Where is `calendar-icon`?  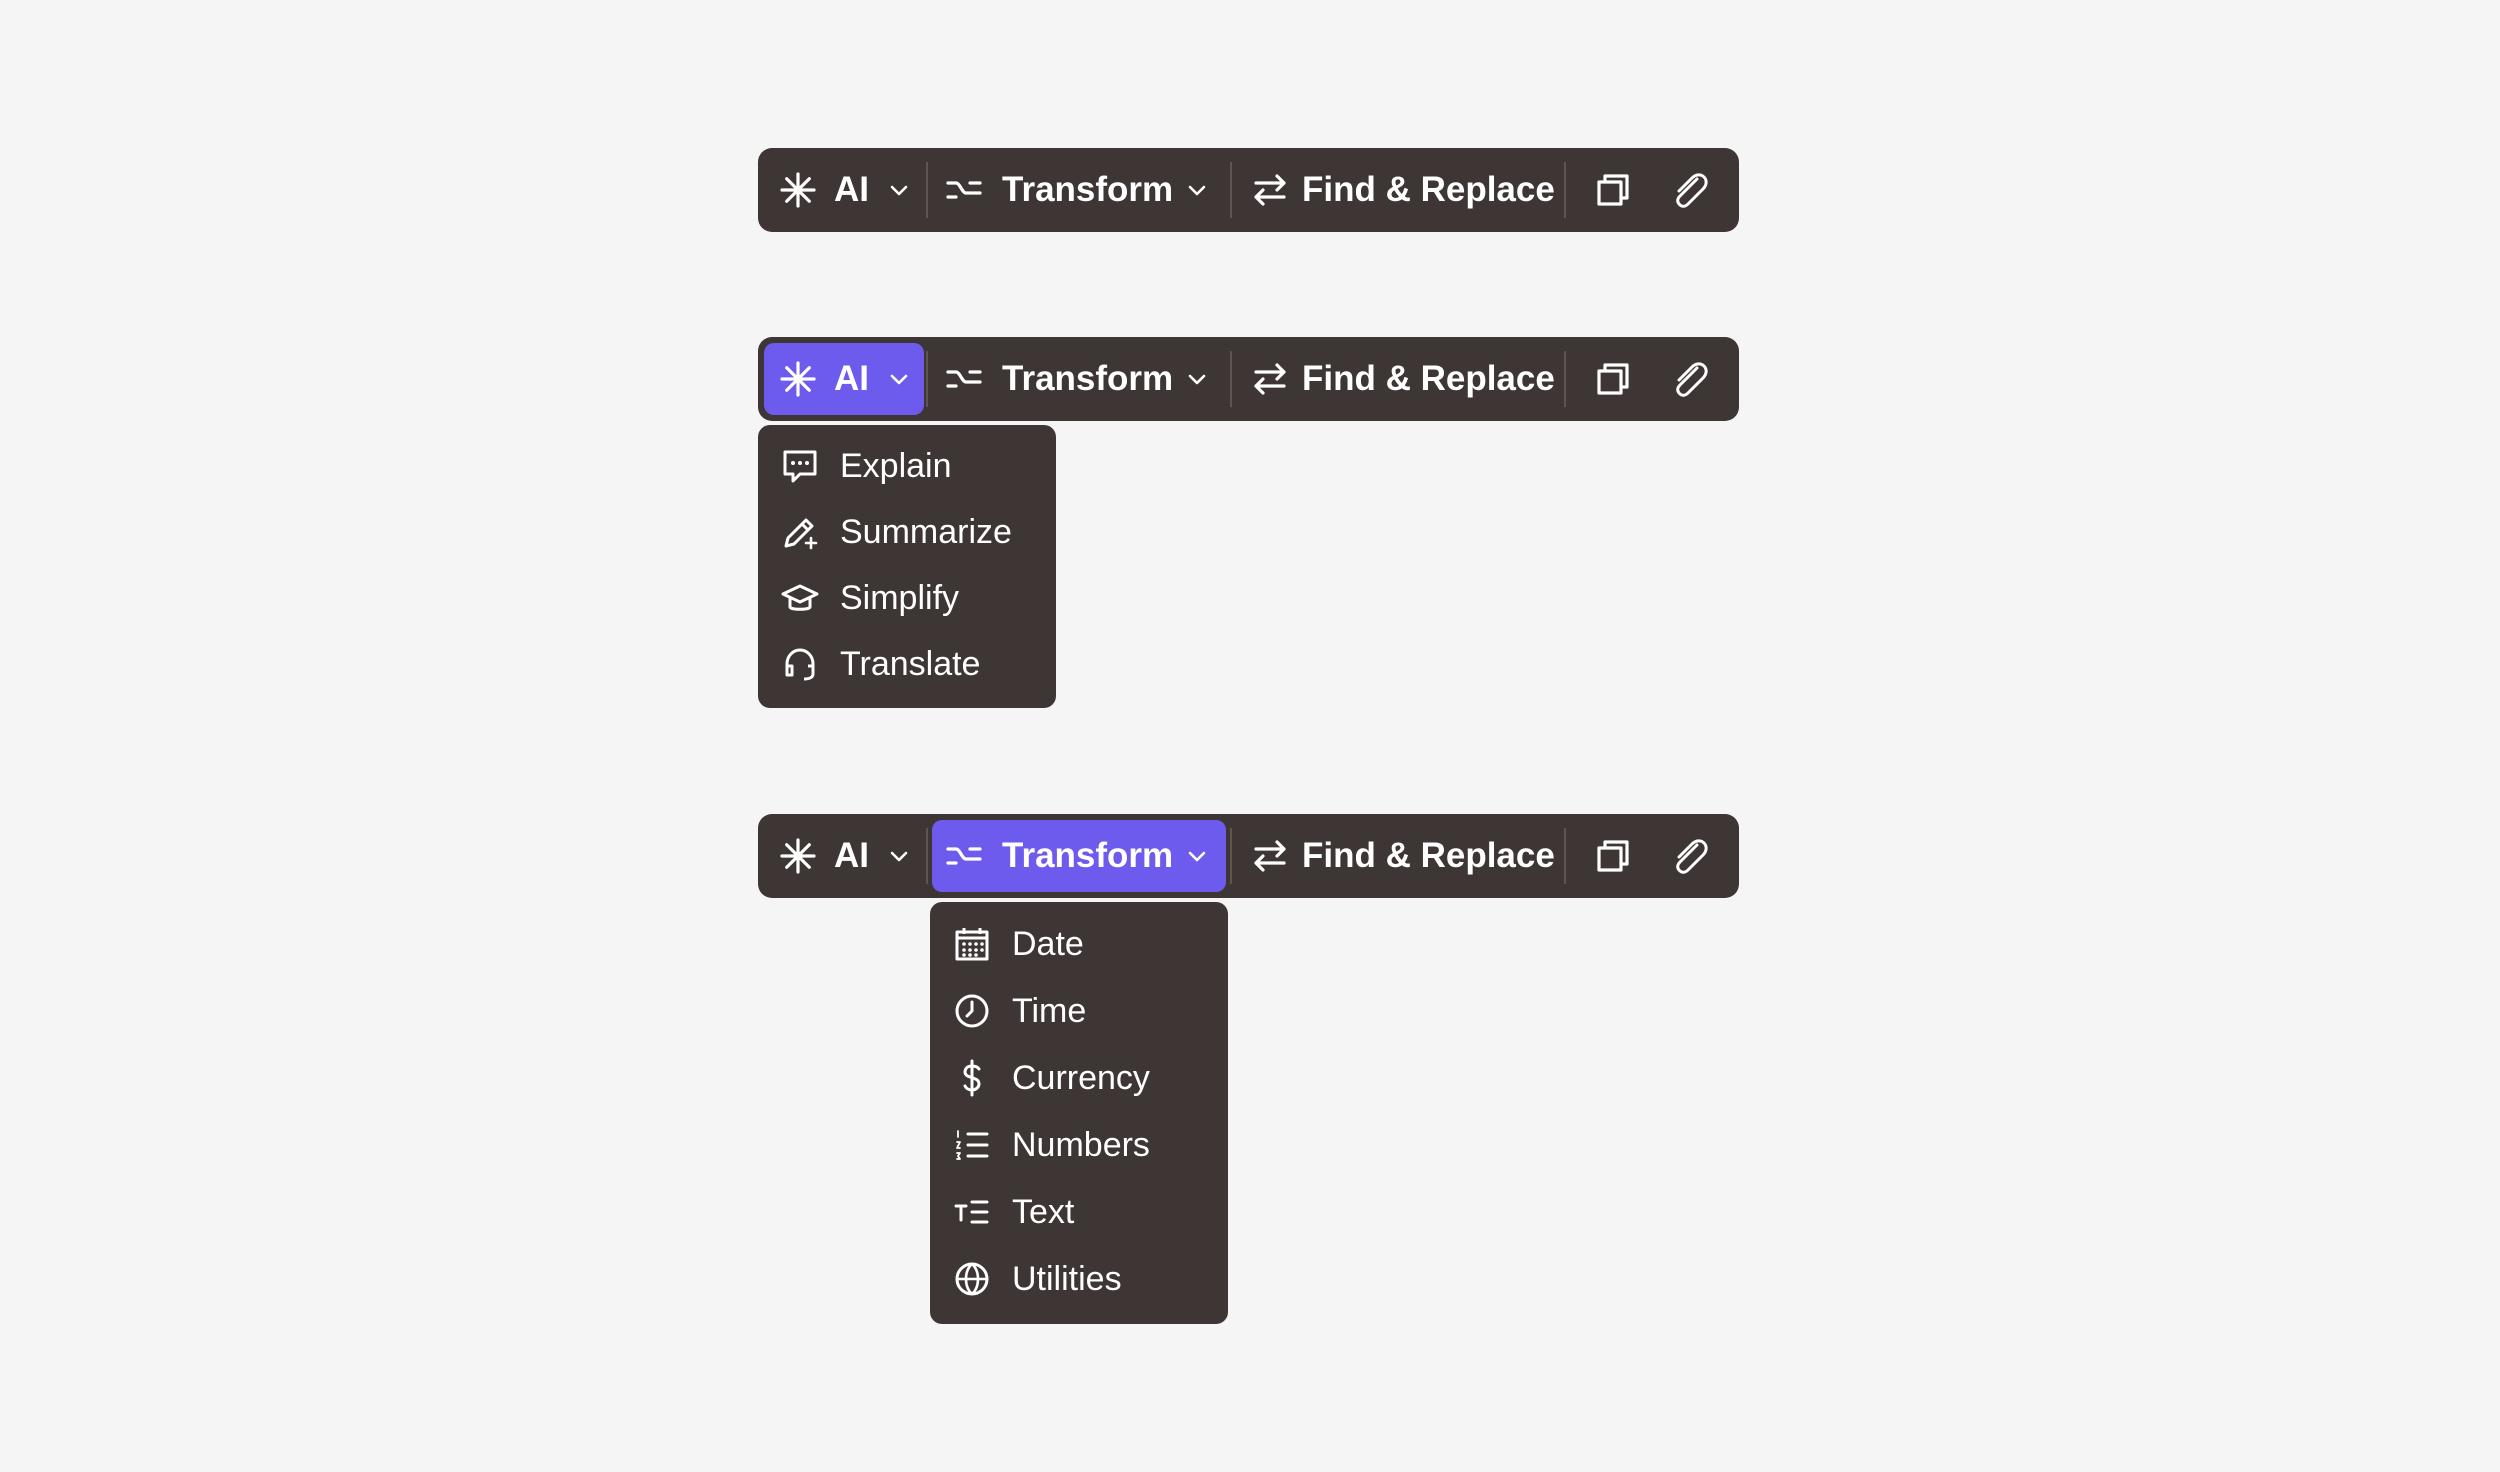 calendar-icon is located at coordinates (972, 944).